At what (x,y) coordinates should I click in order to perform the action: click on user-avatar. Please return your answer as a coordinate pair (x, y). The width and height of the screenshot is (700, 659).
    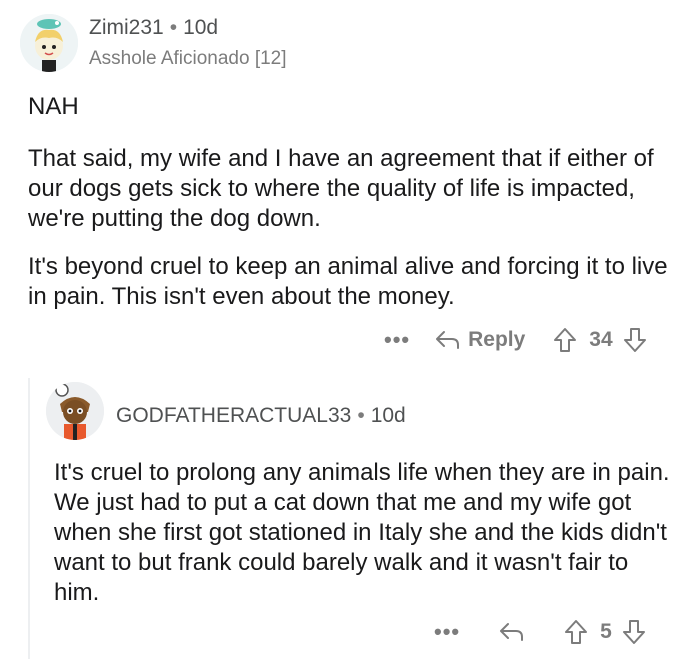
    Looking at the image, I should click on (49, 43).